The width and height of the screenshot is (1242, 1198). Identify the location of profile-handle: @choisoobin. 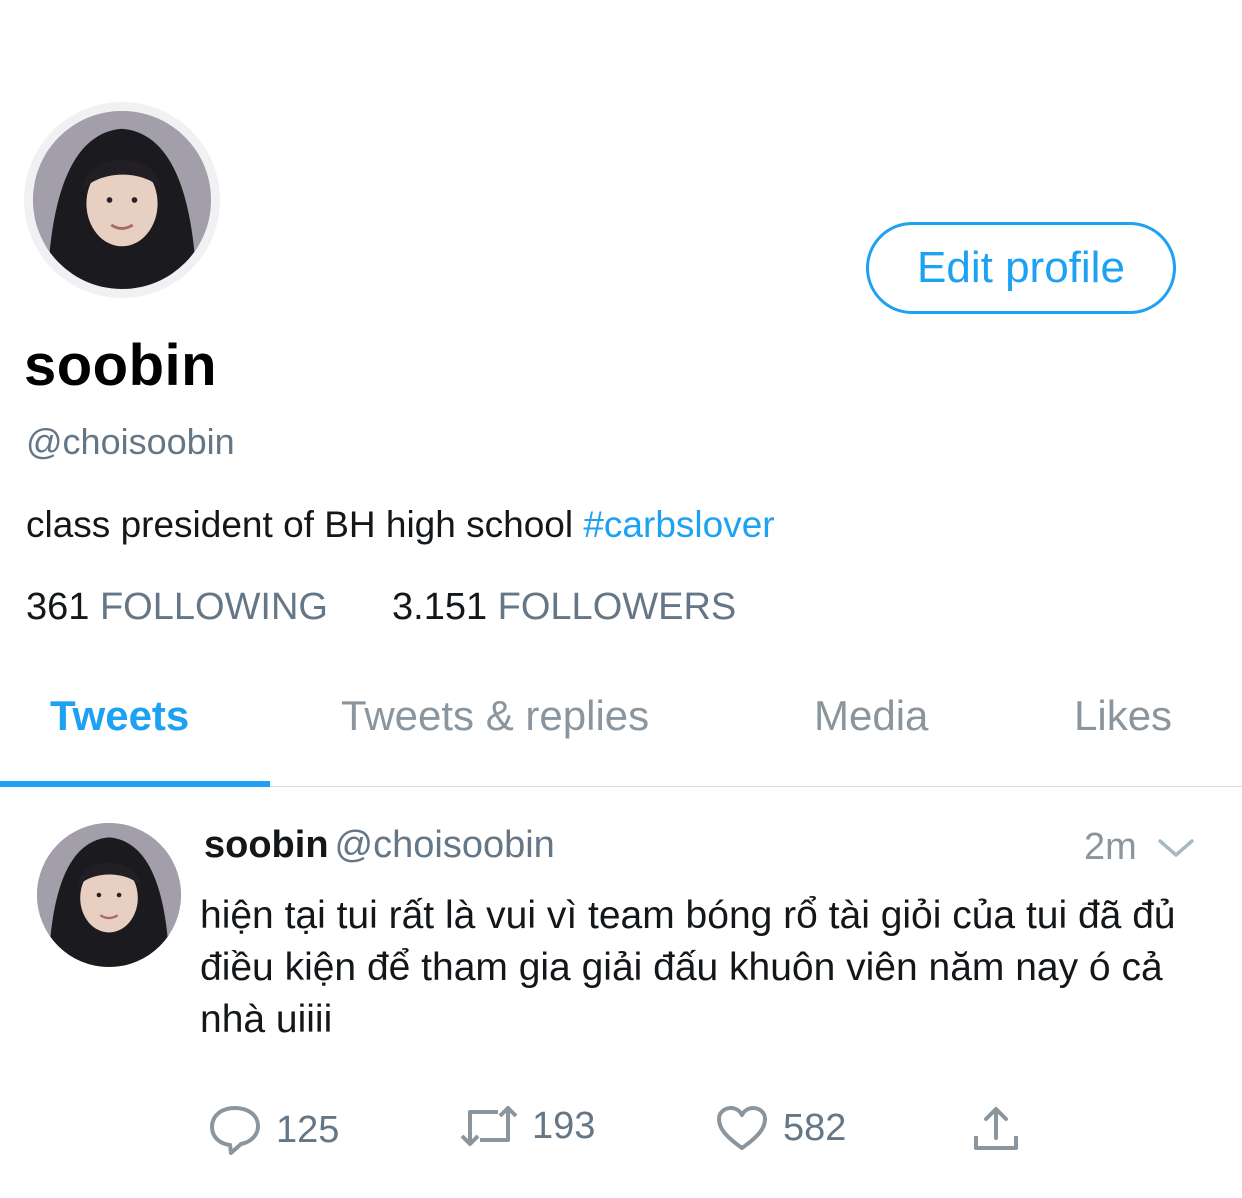
(130, 441).